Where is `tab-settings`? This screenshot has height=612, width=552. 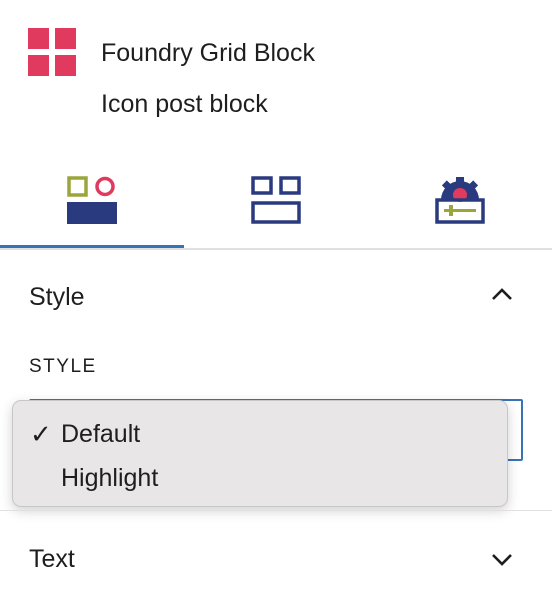
tab-settings is located at coordinates (460, 198).